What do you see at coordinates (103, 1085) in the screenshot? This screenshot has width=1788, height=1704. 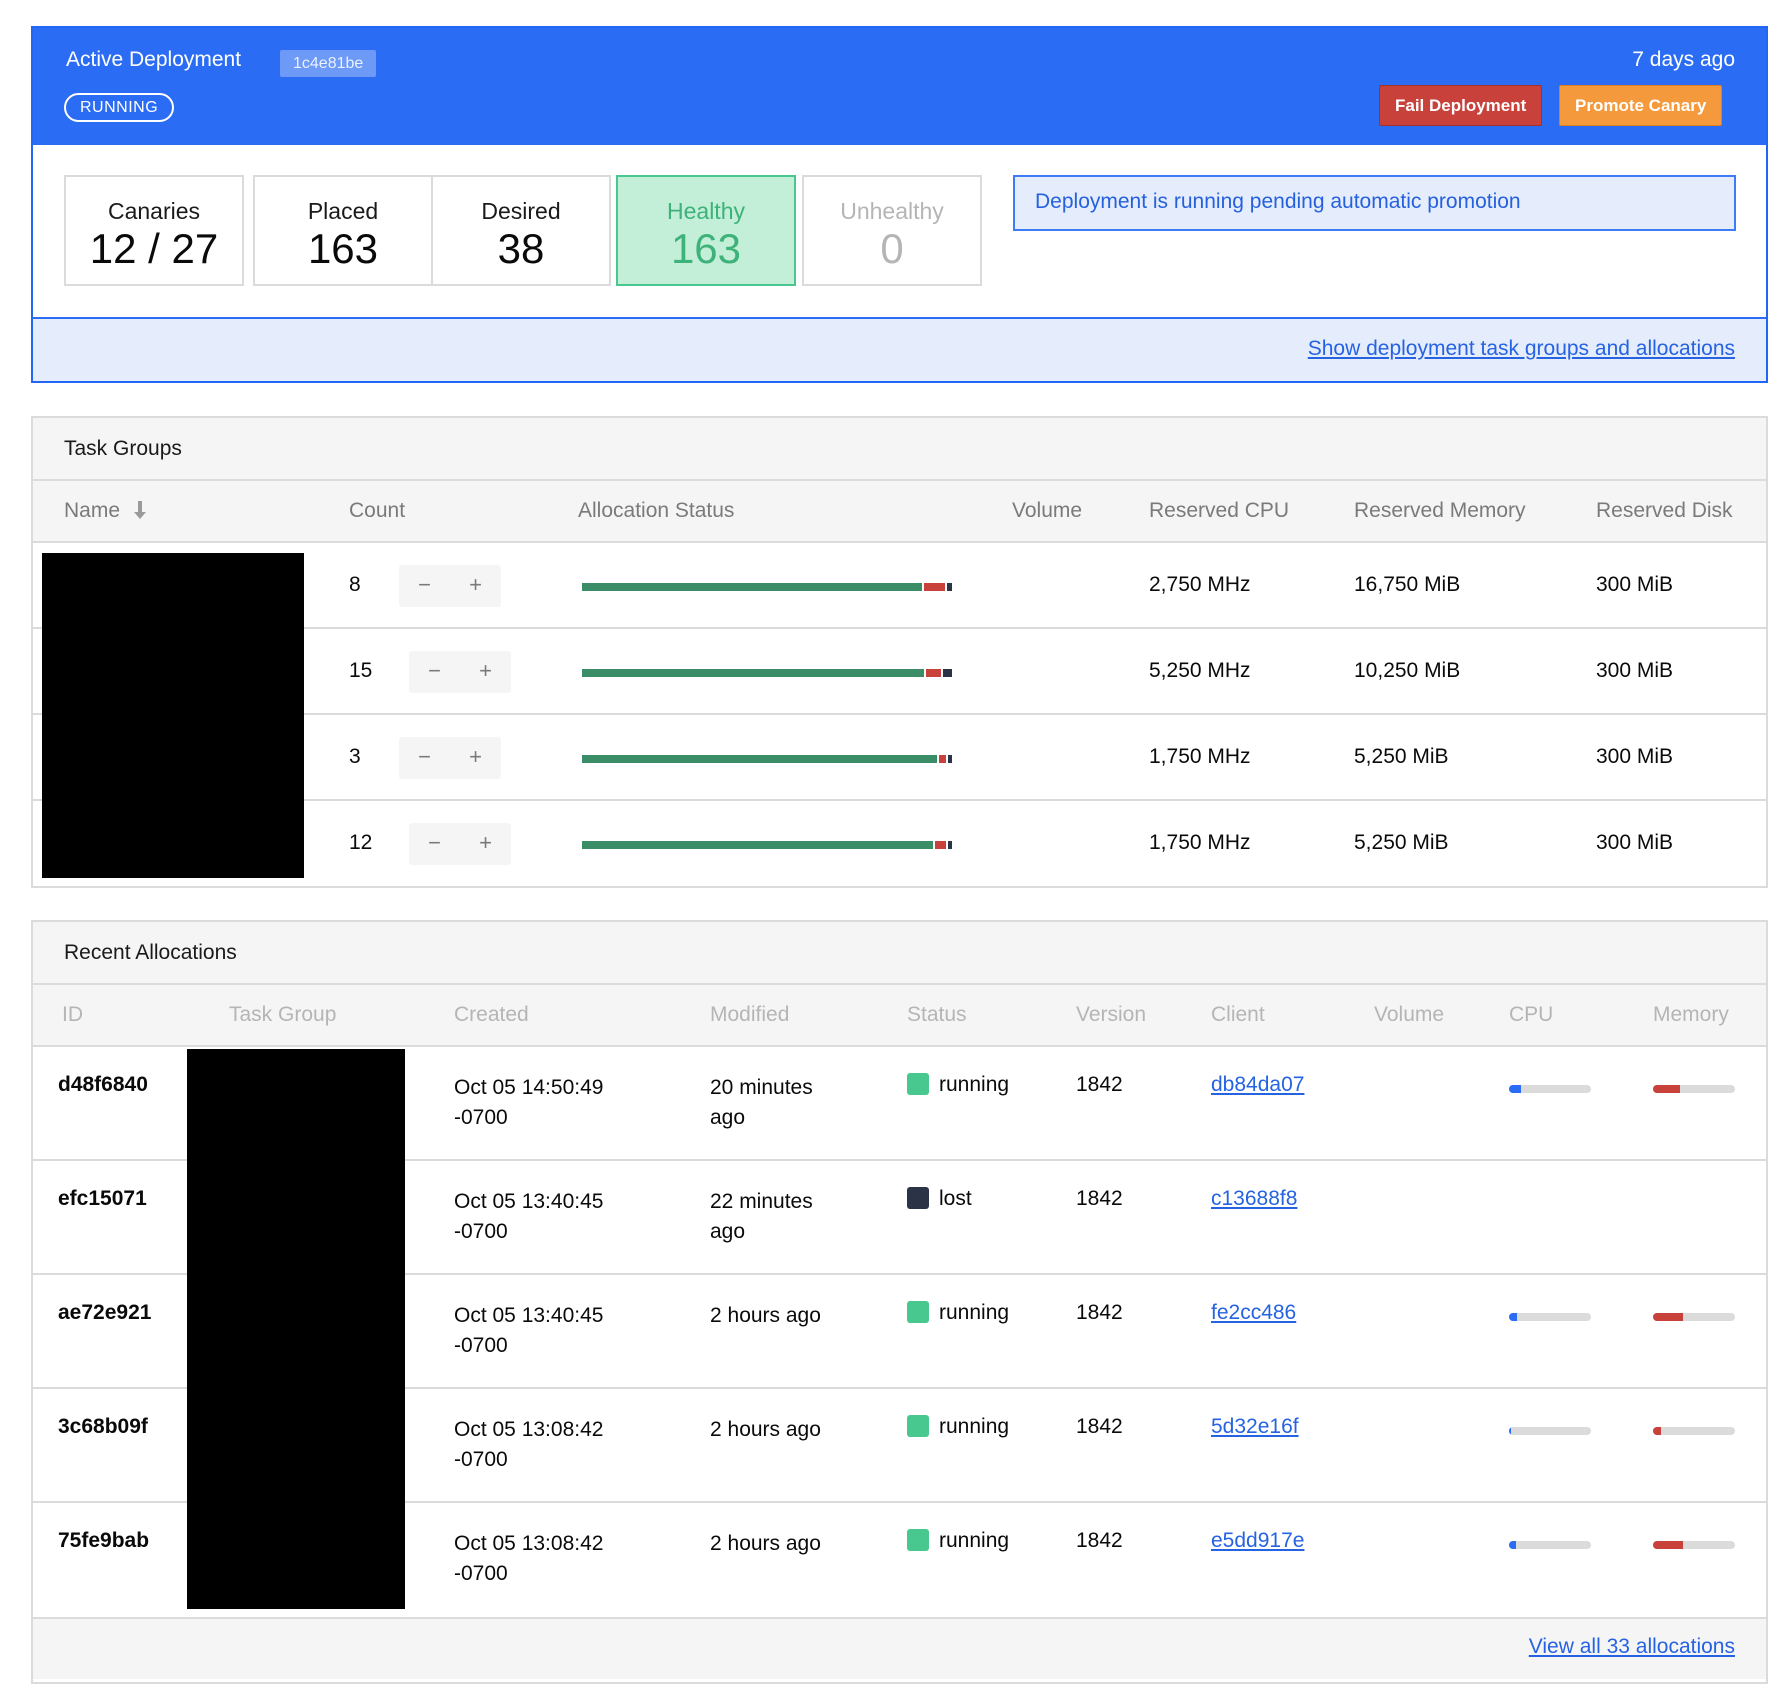 I see `allocation-id: d48f6840` at bounding box center [103, 1085].